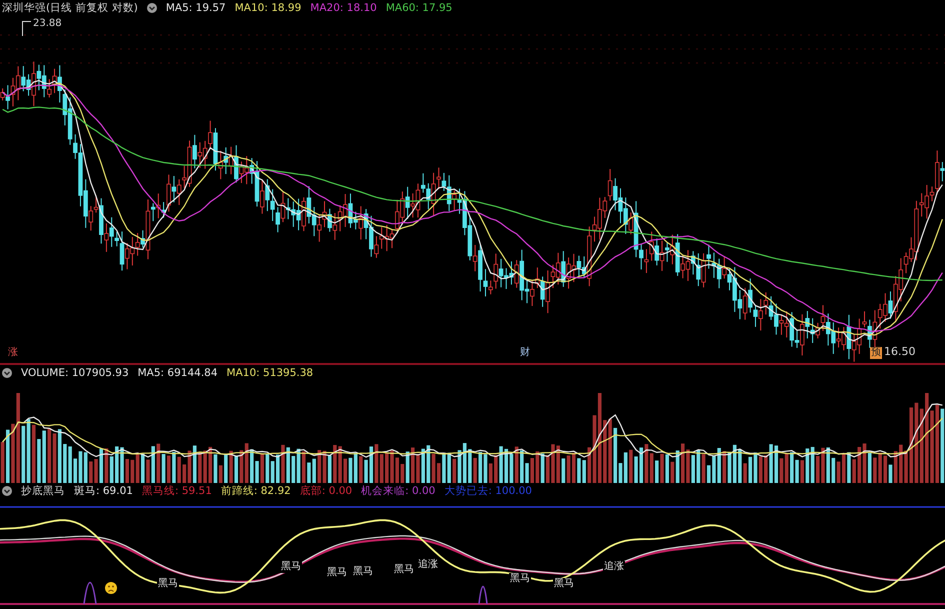 This screenshot has height=609, width=945. What do you see at coordinates (270, 372) in the screenshot?
I see `indicator-value: MA10: 51395.38` at bounding box center [270, 372].